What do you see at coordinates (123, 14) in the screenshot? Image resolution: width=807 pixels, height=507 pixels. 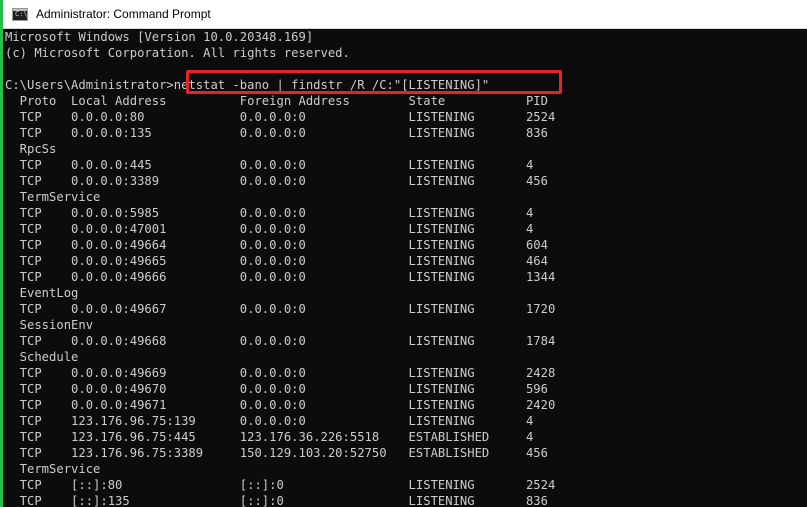 I see `window-title: Administrator: Command Prompt` at bounding box center [123, 14].